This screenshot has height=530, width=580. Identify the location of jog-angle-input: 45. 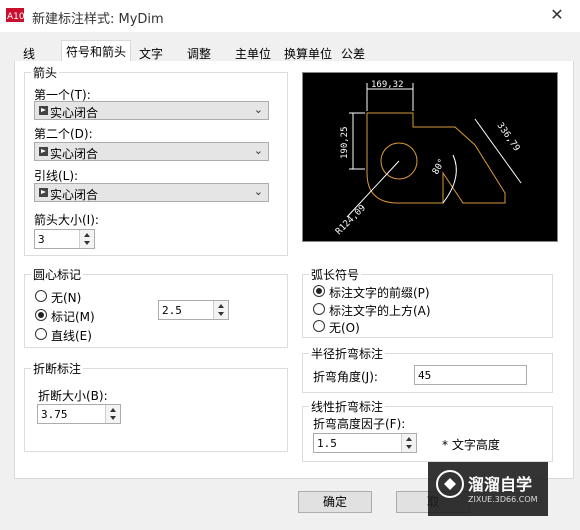
(470, 375).